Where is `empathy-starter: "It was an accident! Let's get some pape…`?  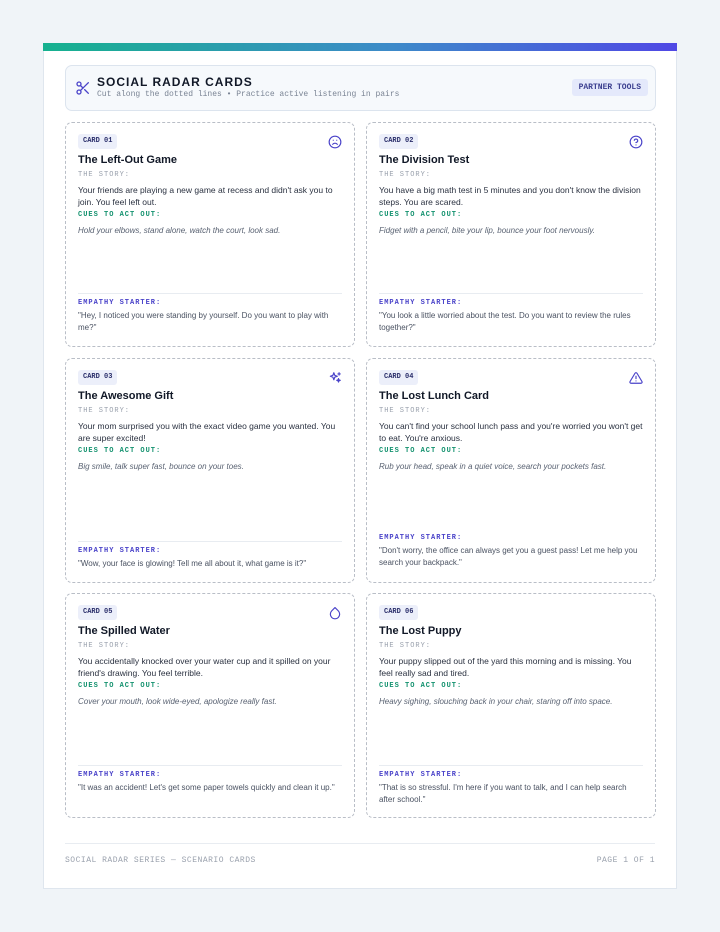
empathy-starter: "It was an accident! Let's get some pape… is located at coordinates (206, 787).